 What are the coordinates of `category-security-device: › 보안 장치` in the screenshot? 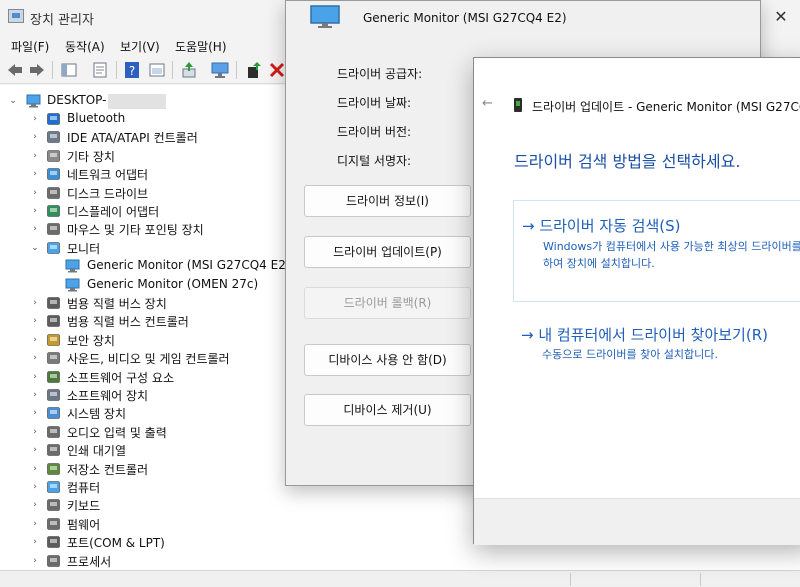 It's located at (150, 340).